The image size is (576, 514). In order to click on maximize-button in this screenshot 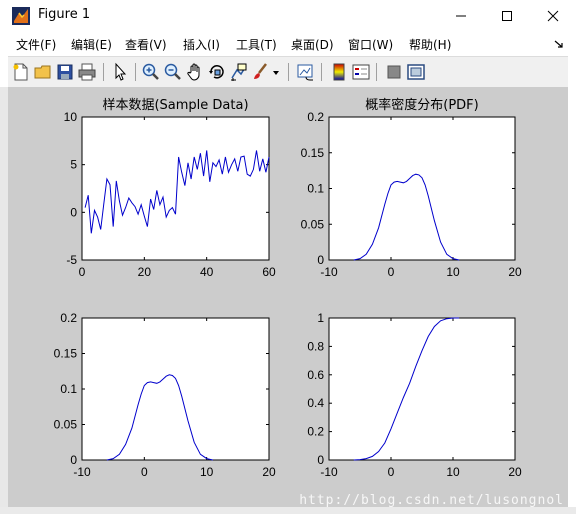, I will do `click(507, 16)`.